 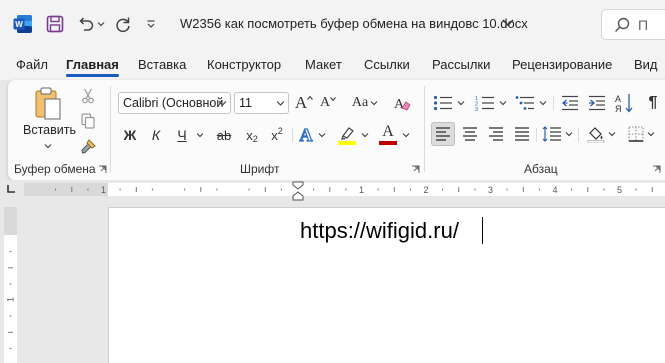 I want to click on paste-button, so click(x=48, y=104).